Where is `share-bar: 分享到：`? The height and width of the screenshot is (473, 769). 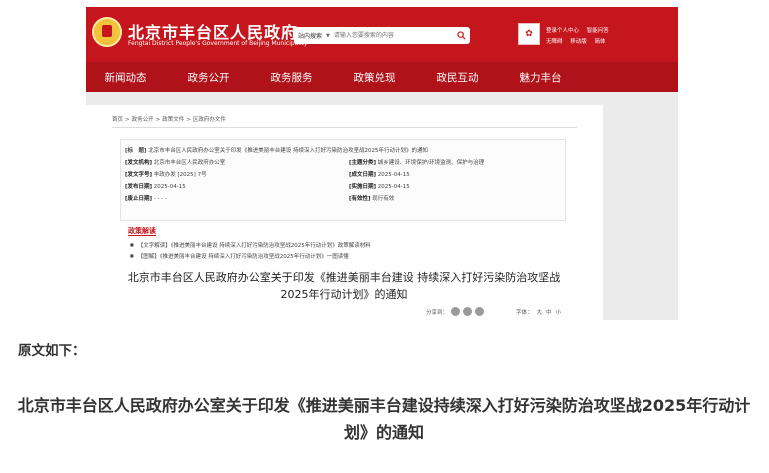
share-bar: 分享到： is located at coordinates (455, 311).